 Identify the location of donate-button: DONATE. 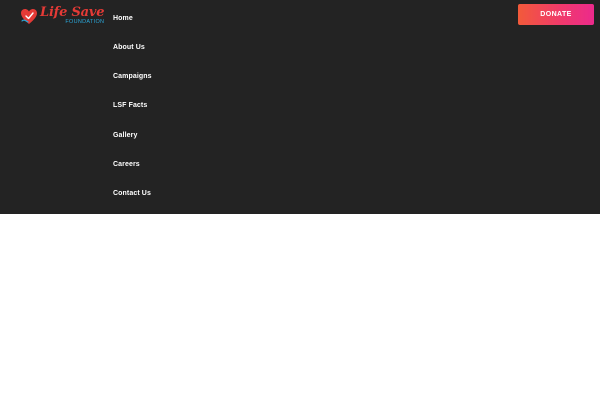
(556, 14).